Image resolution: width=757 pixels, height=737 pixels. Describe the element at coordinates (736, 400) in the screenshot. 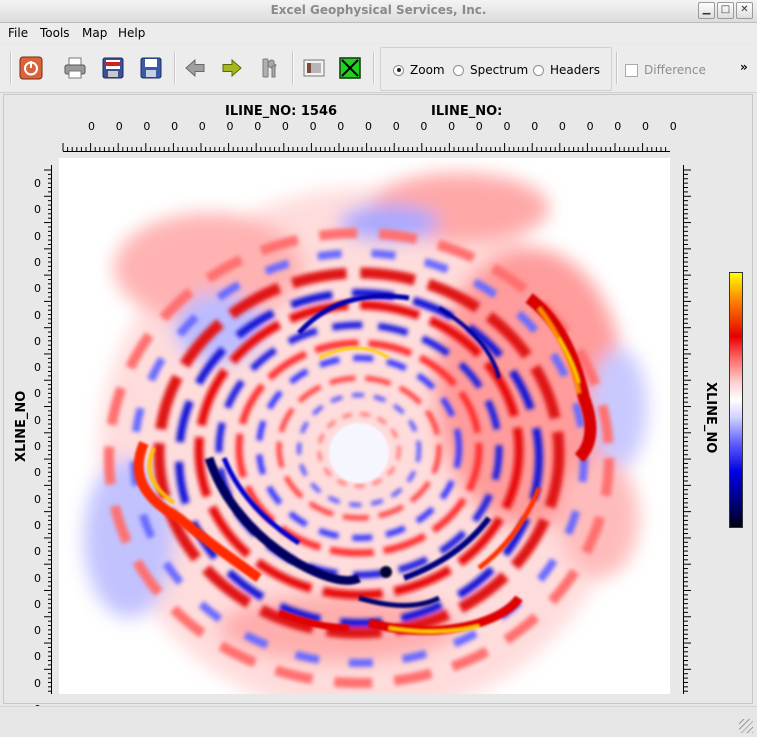

I see `amplitude-colorbar` at that location.